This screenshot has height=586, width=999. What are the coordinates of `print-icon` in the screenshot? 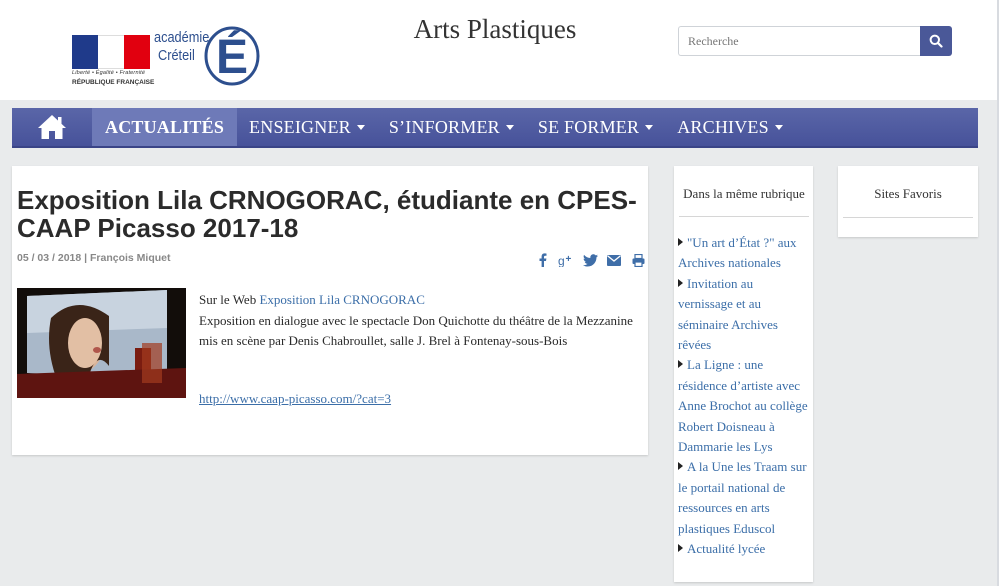 It's located at (638, 260).